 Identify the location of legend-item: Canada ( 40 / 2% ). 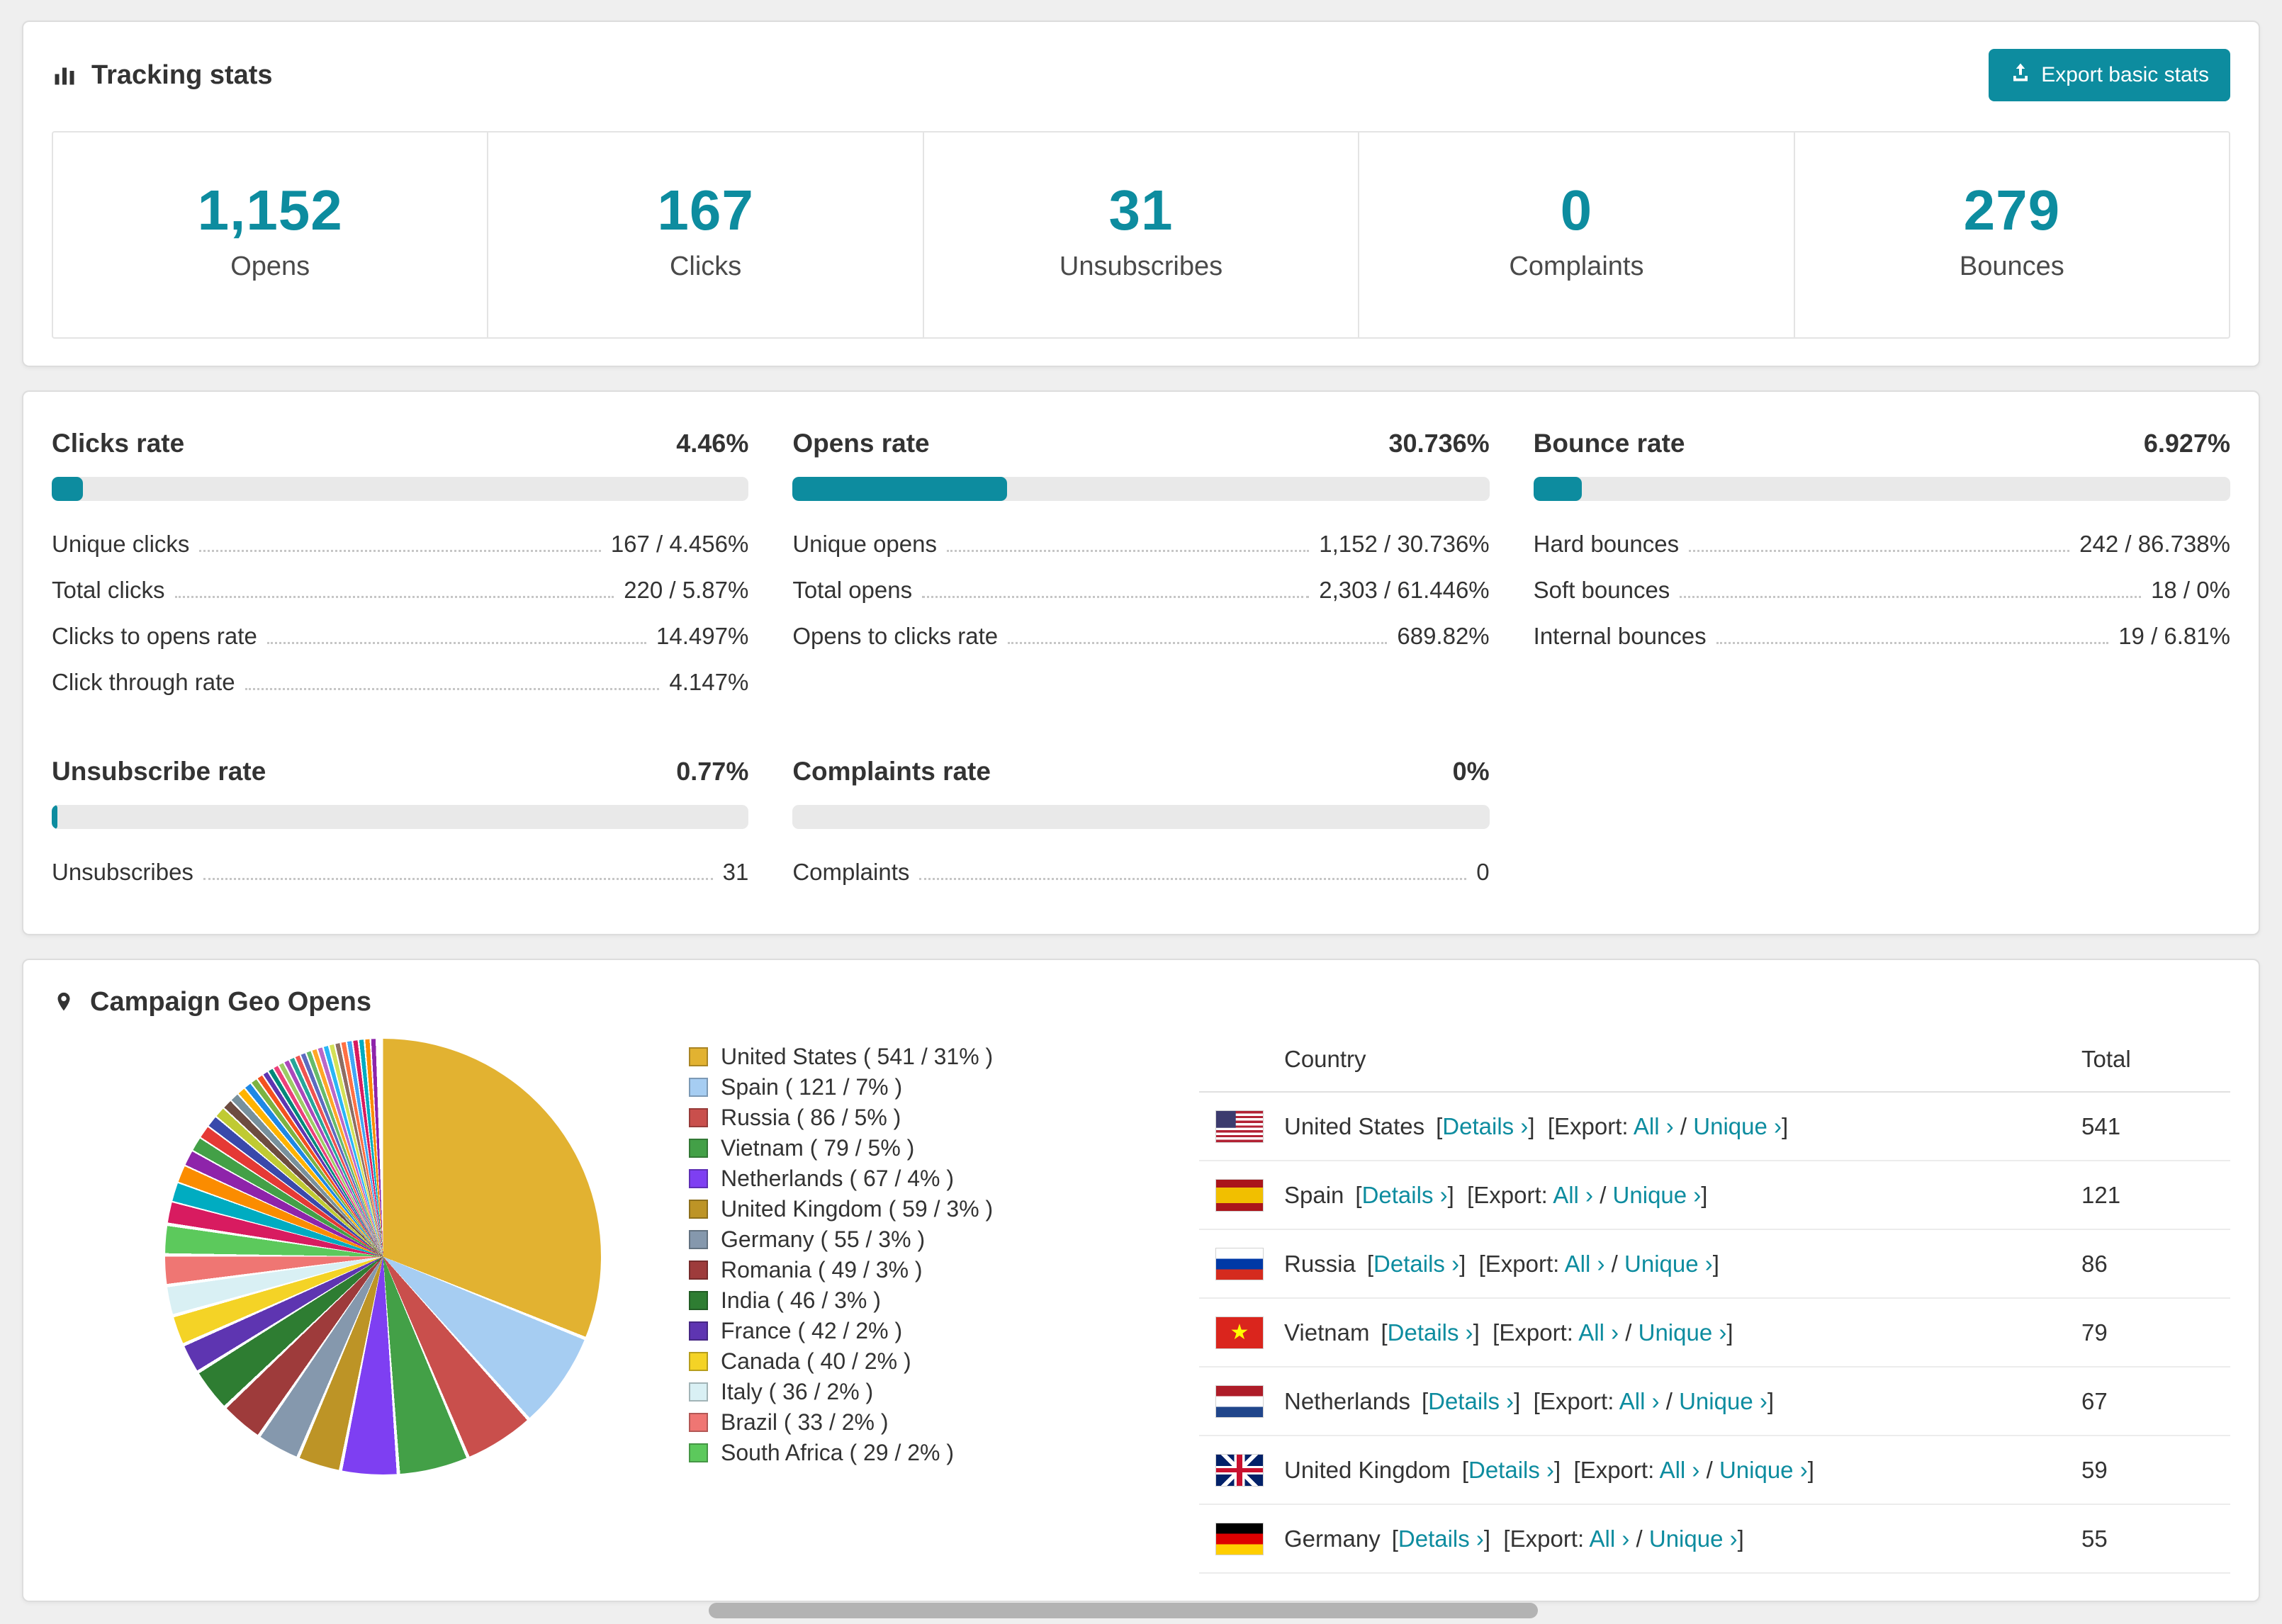
(901, 1361).